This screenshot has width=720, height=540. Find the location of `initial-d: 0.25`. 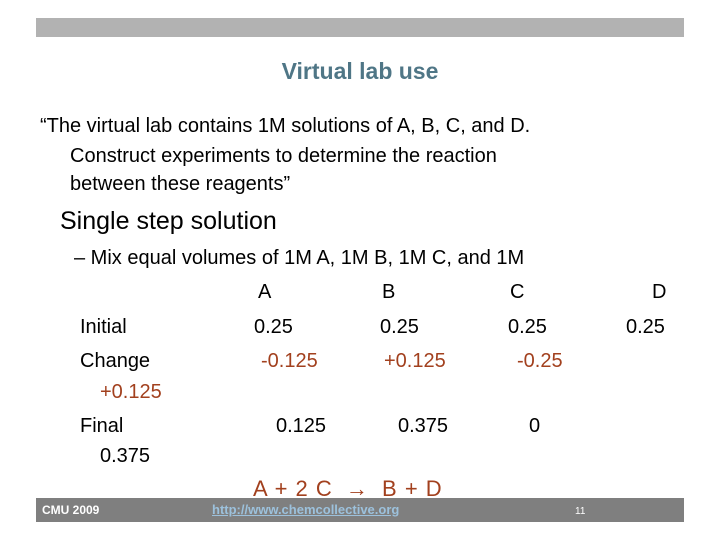

initial-d: 0.25 is located at coordinates (645, 327).